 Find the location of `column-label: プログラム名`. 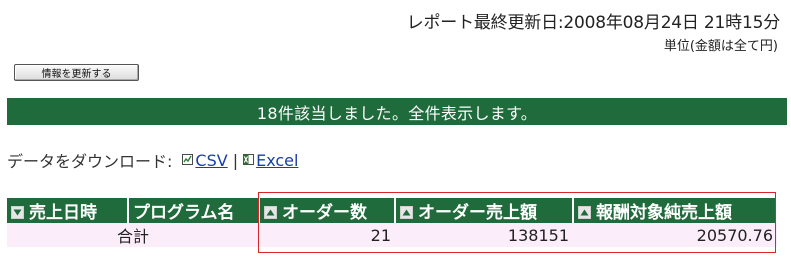

column-label: プログラム名 is located at coordinates (184, 213).